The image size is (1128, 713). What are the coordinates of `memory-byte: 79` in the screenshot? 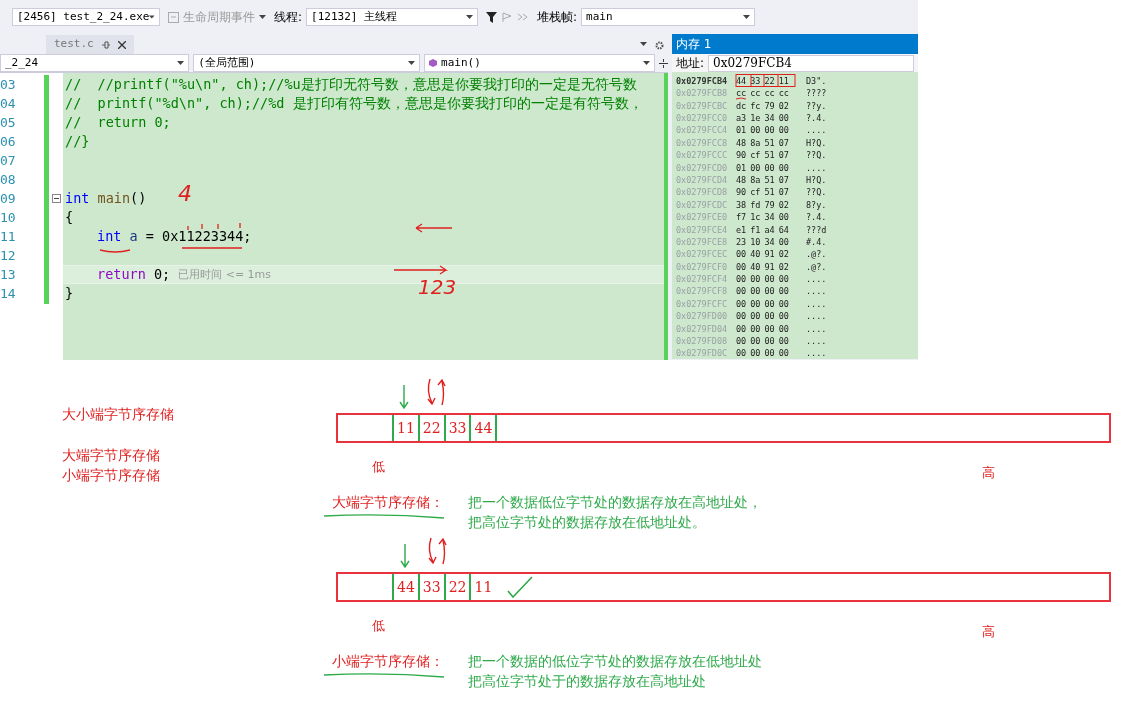 It's located at (769, 205).